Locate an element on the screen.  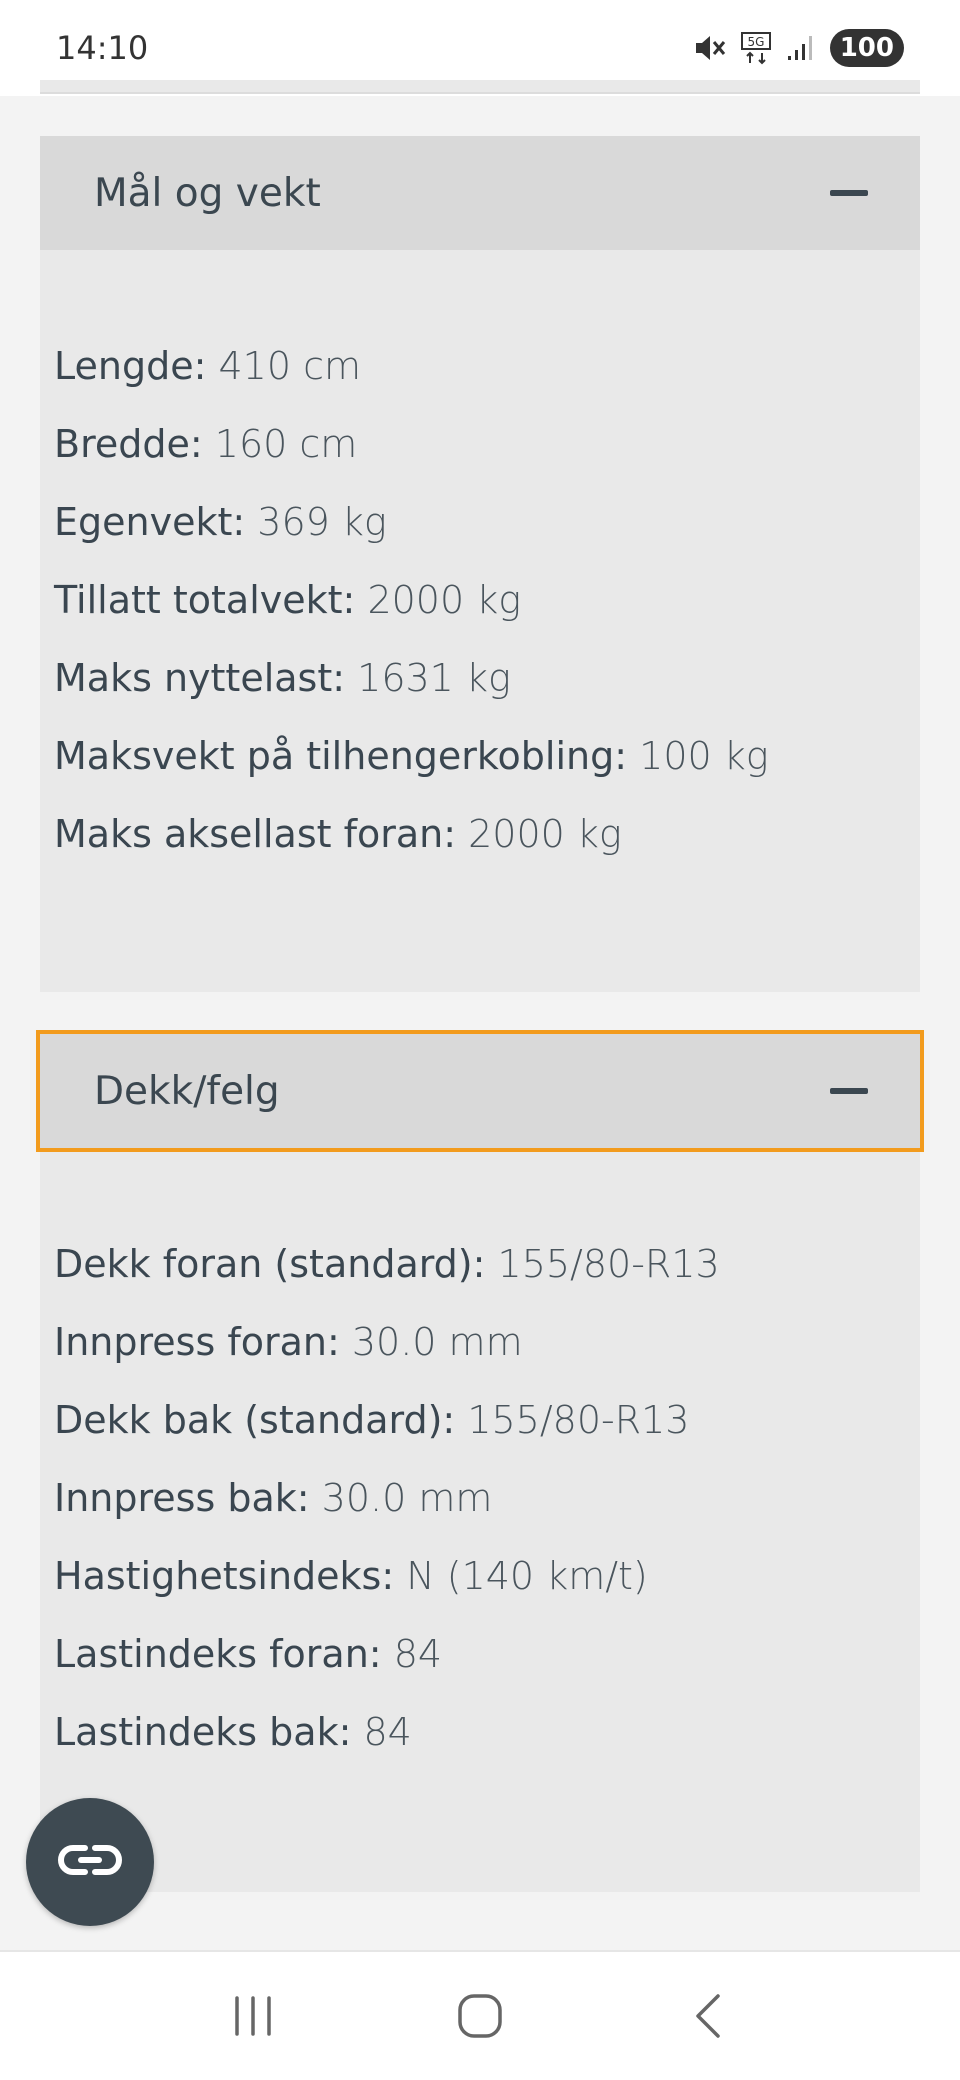
battery-indicator: 100 is located at coordinates (866, 48).